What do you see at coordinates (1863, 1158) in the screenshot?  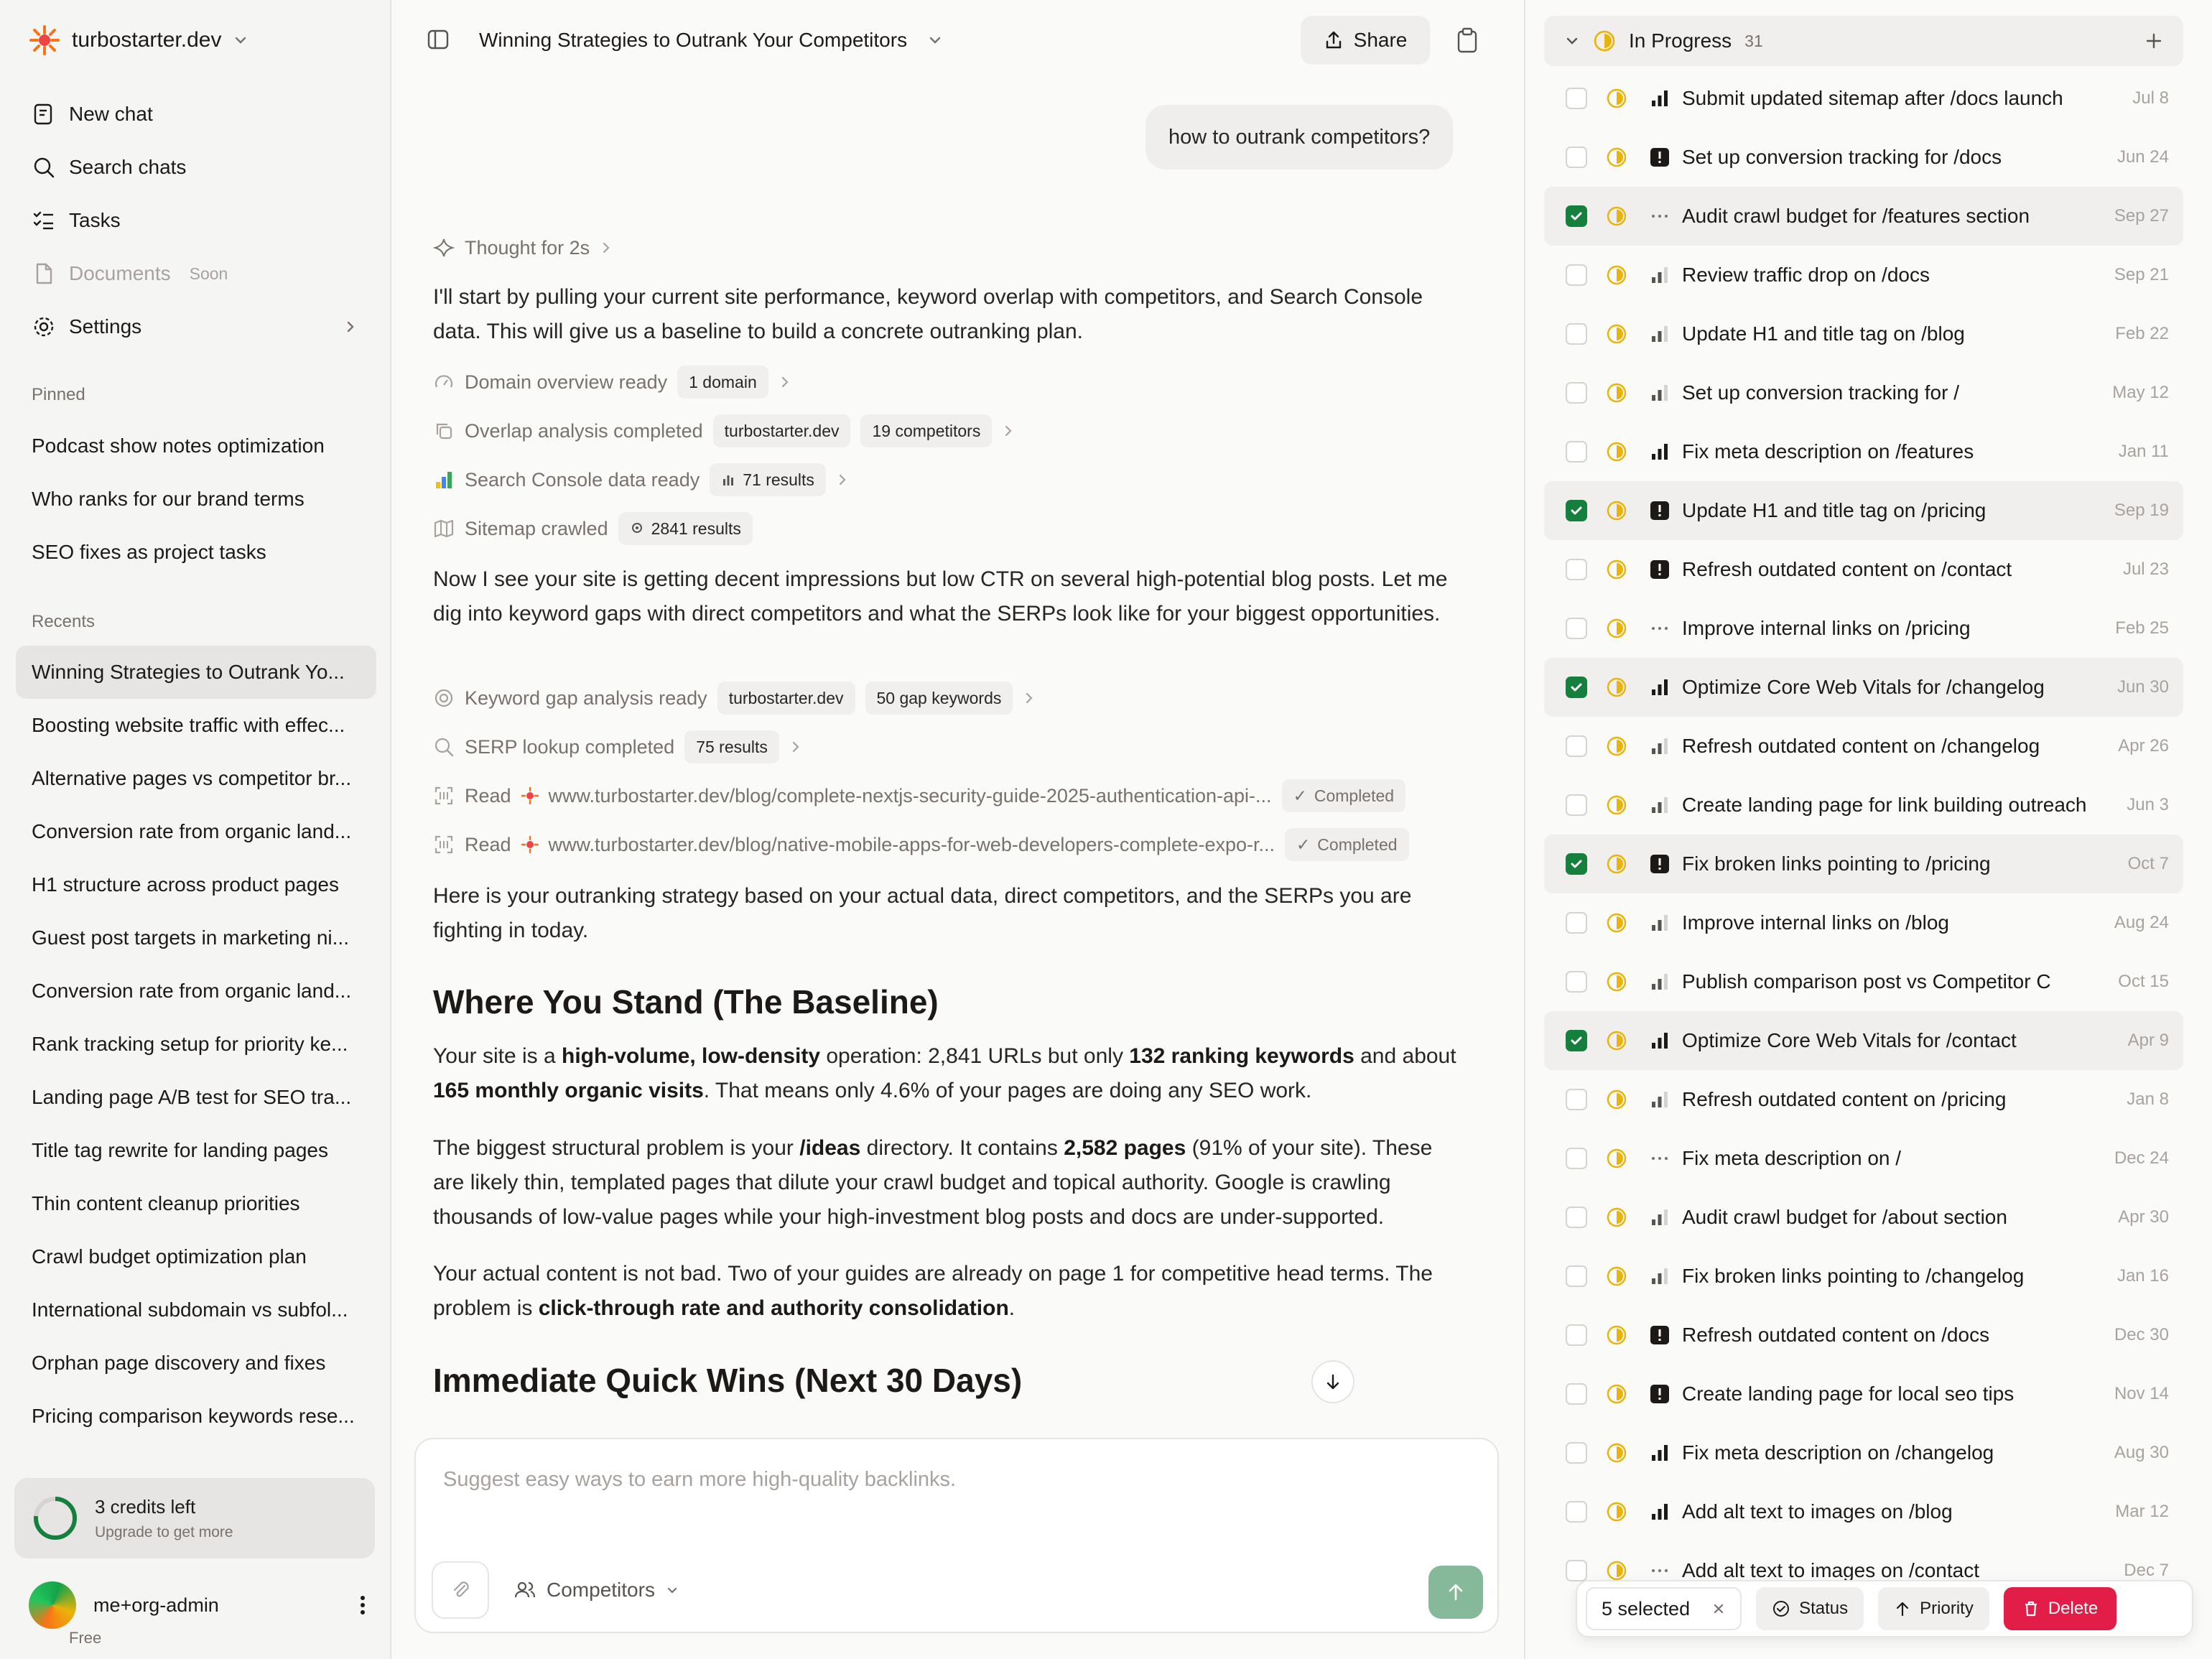 I see `task-row: Fix meta description on / Dec 24` at bounding box center [1863, 1158].